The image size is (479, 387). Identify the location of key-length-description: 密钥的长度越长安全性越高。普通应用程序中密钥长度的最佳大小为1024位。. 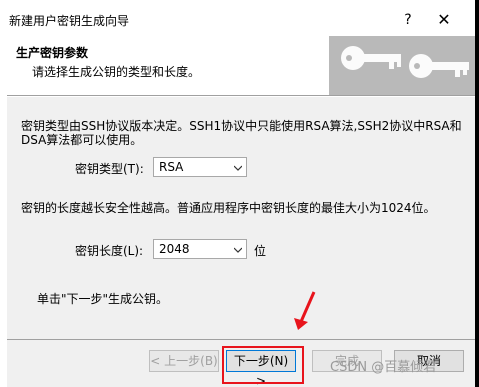
(228, 208).